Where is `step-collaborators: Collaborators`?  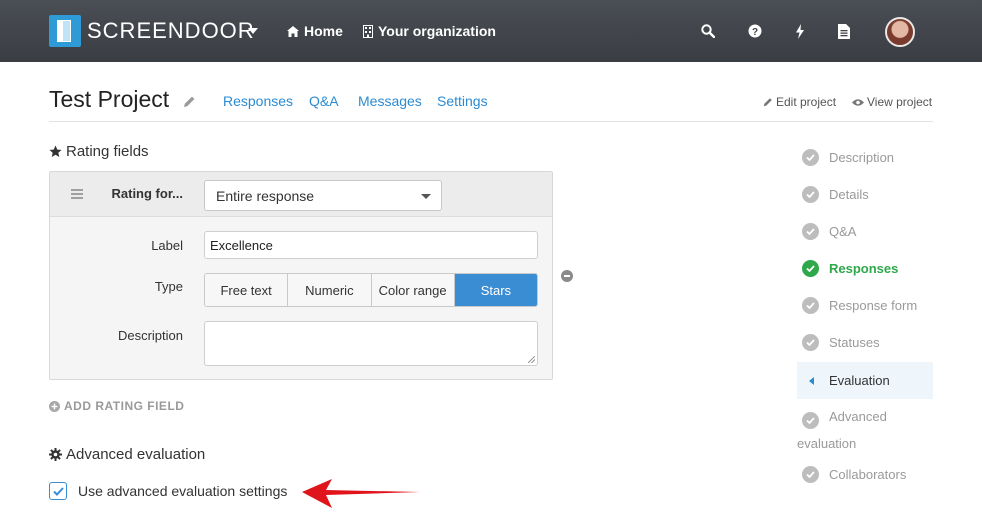
step-collaborators: Collaborators is located at coordinates (865, 474).